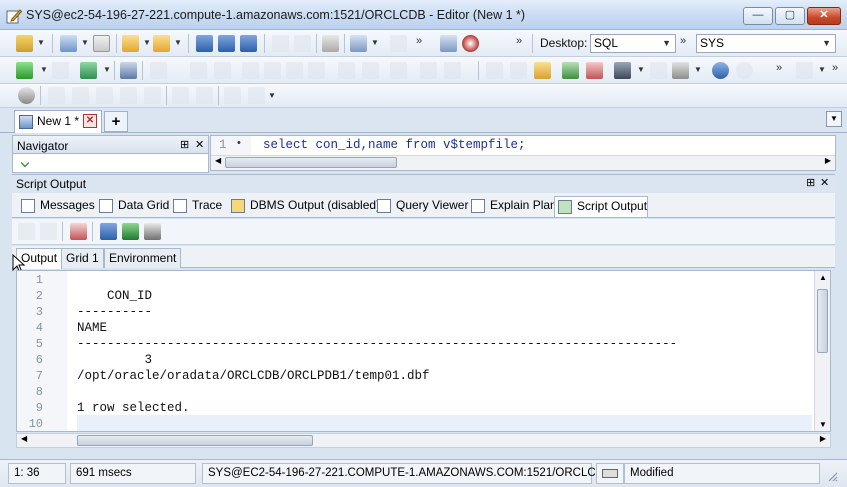  What do you see at coordinates (680, 70) in the screenshot?
I see `replace-icon` at bounding box center [680, 70].